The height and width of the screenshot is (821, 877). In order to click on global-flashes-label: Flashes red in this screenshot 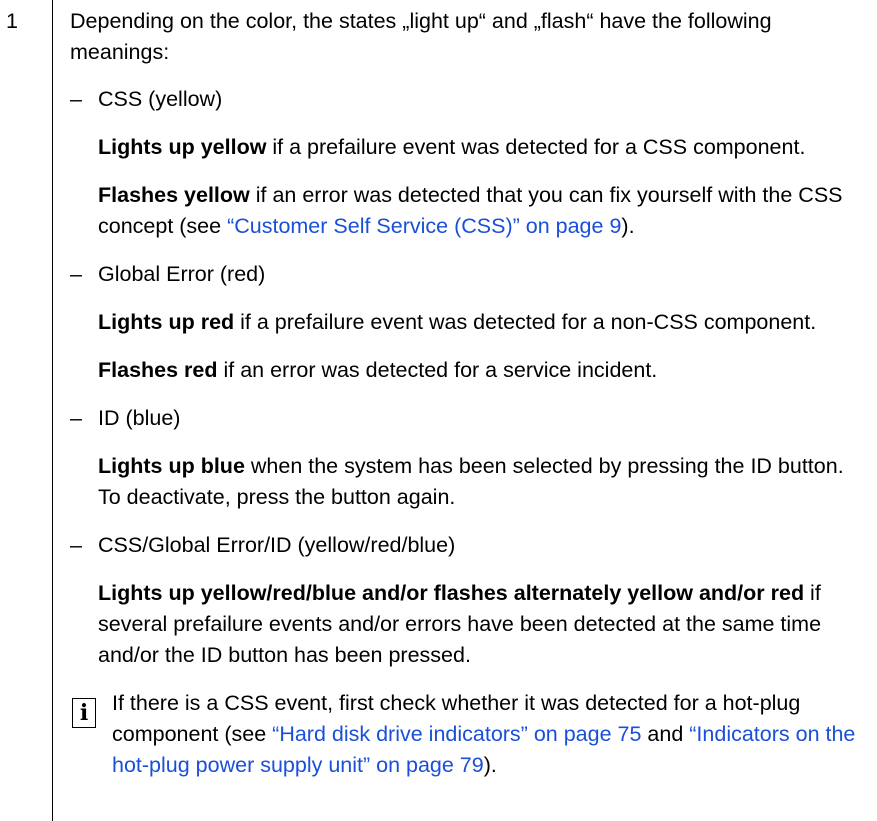, I will do `click(158, 370)`.